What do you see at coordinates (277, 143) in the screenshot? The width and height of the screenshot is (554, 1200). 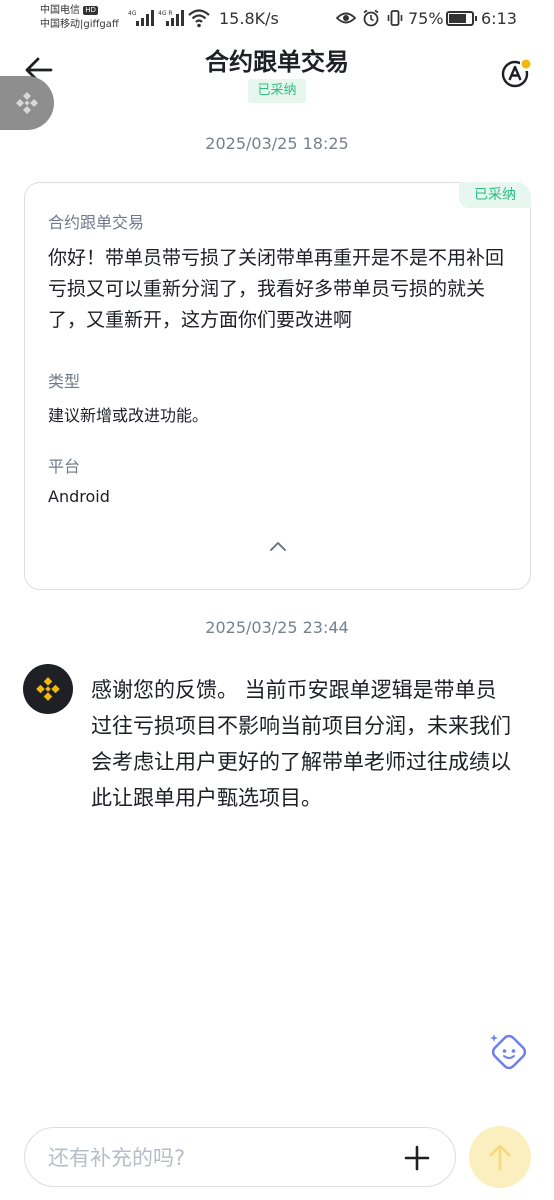 I see `question-timestamp: 2025/03/25 18:25` at bounding box center [277, 143].